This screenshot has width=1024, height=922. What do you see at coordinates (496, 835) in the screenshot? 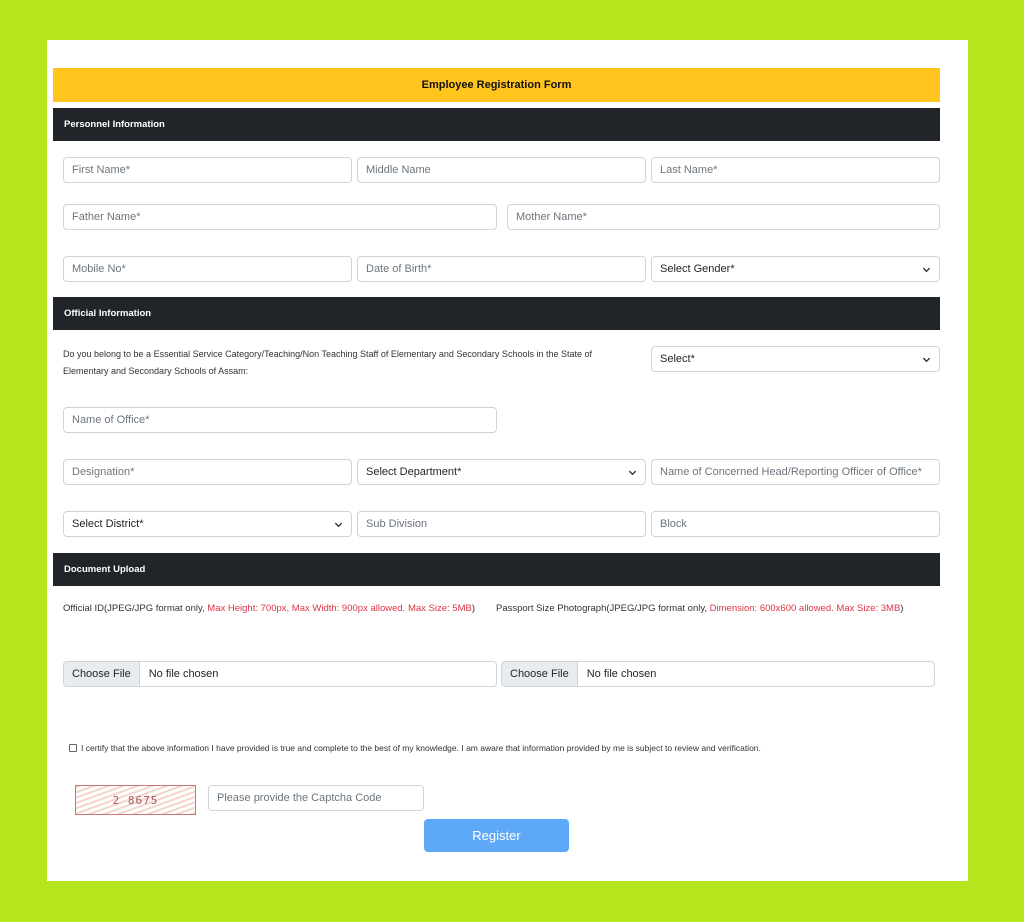
I see `register-button: Register` at bounding box center [496, 835].